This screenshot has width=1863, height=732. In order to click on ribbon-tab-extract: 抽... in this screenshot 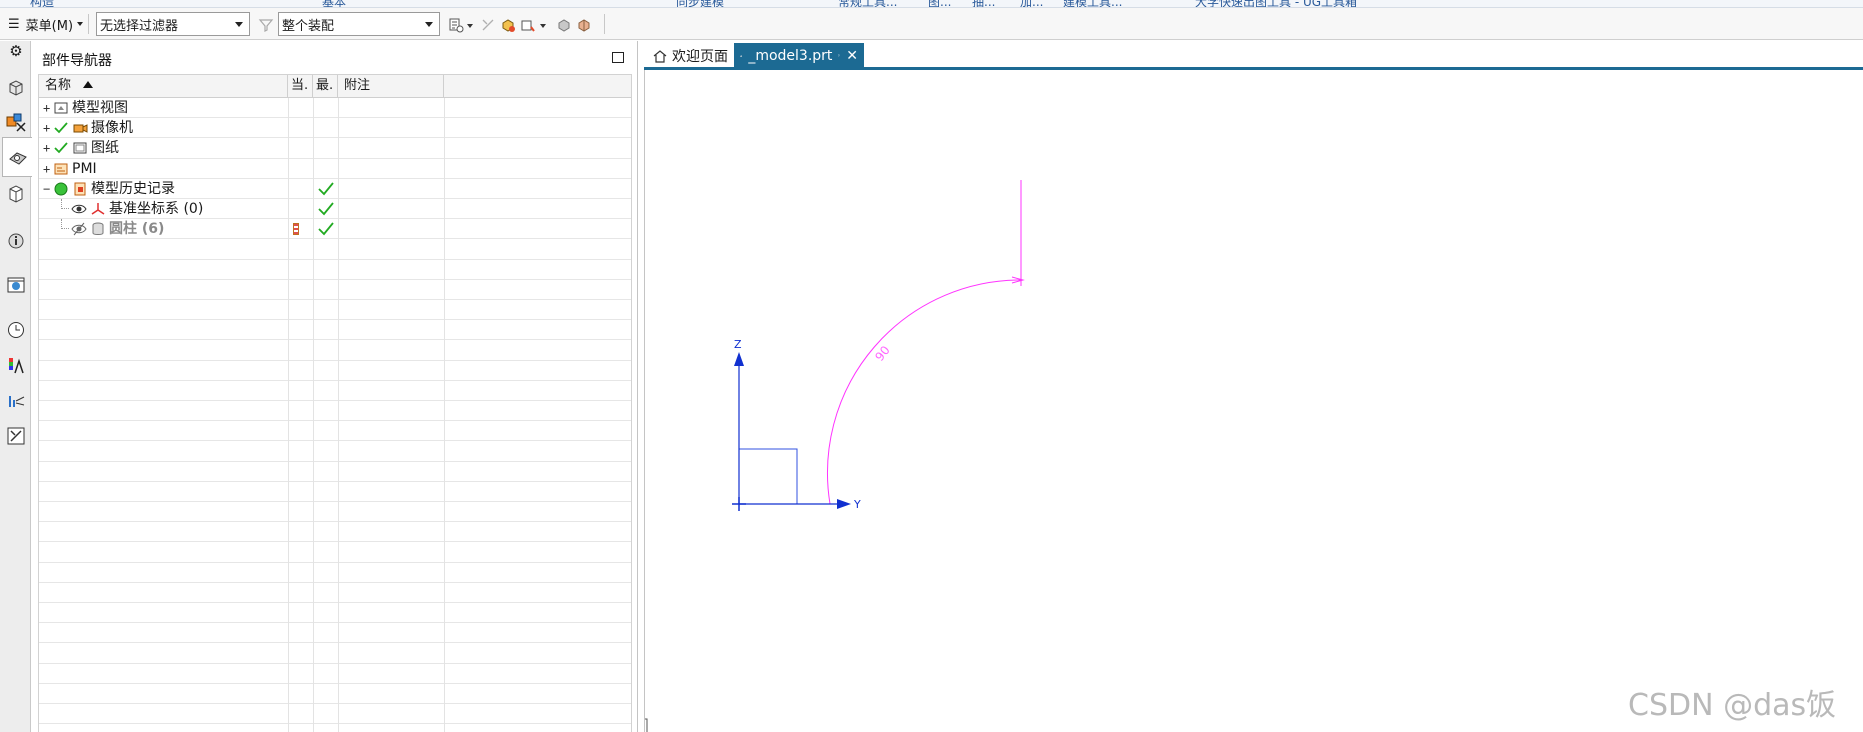, I will do `click(983, 3)`.